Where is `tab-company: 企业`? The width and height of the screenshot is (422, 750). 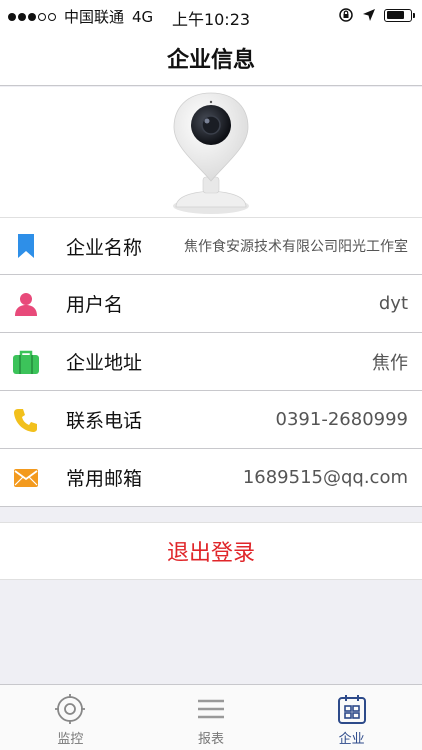 tab-company: 企业 is located at coordinates (351, 717).